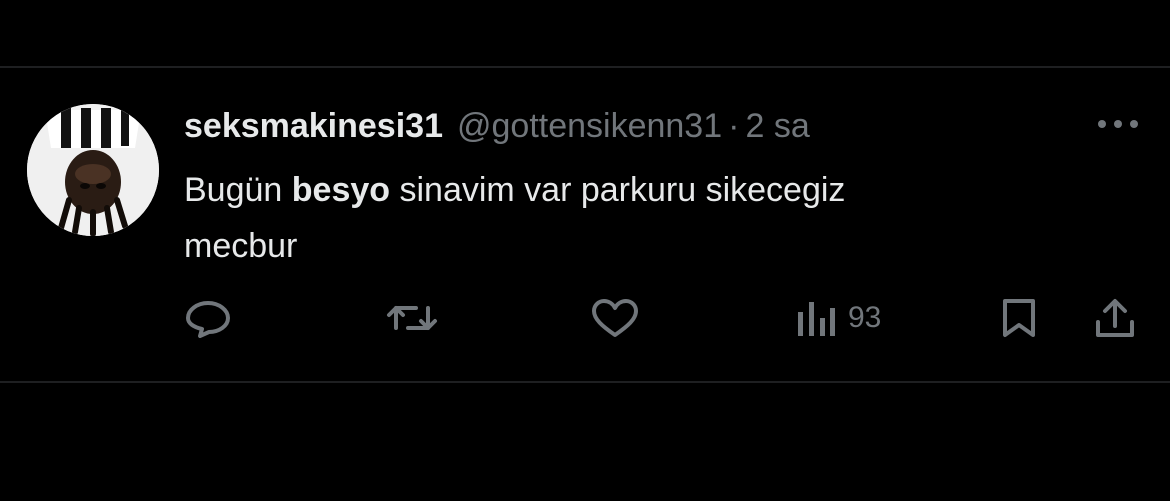 This screenshot has height=501, width=1170. I want to click on tweet-text-part: Bugün, so click(238, 190).